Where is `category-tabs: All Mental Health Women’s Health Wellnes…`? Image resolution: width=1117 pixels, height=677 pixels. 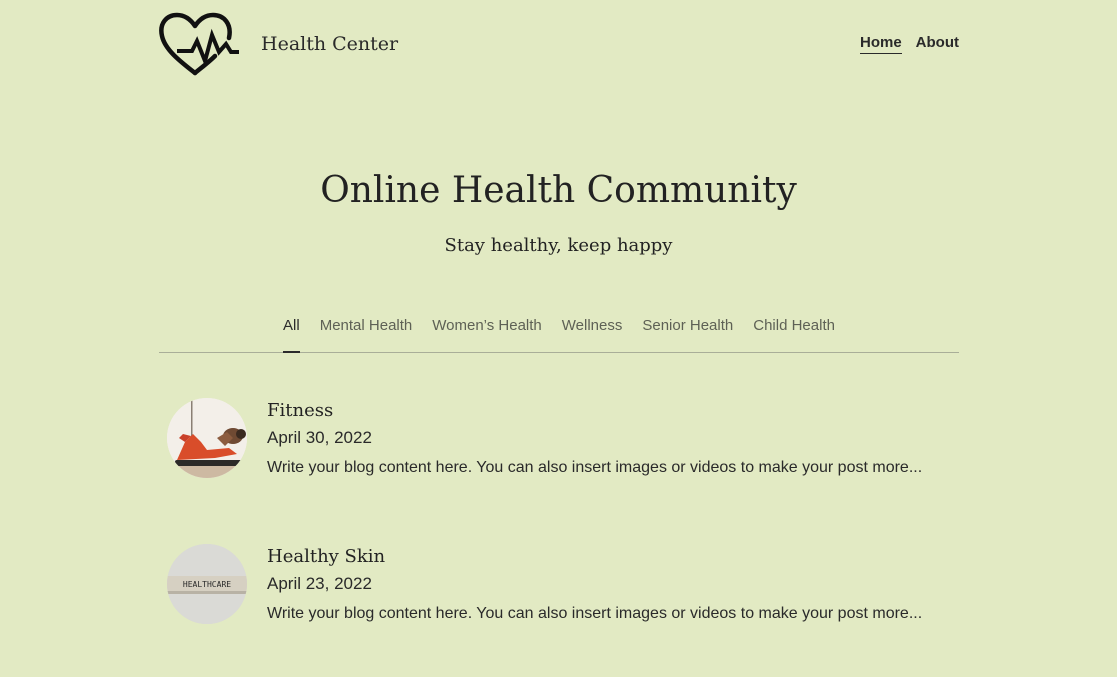
category-tabs: All Mental Health Women’s Health Wellnes… is located at coordinates (559, 332).